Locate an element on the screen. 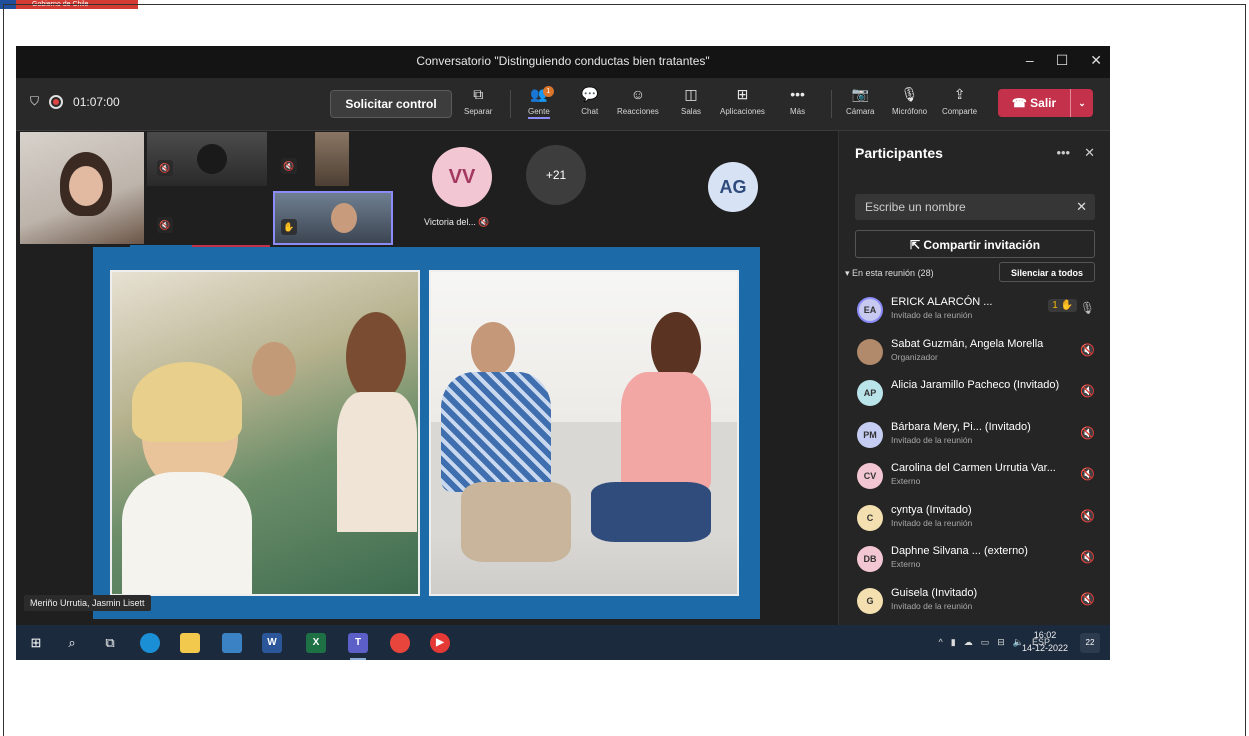 The height and width of the screenshot is (736, 1249). mute-all-button: Silenciar a todos is located at coordinates (1047, 272).